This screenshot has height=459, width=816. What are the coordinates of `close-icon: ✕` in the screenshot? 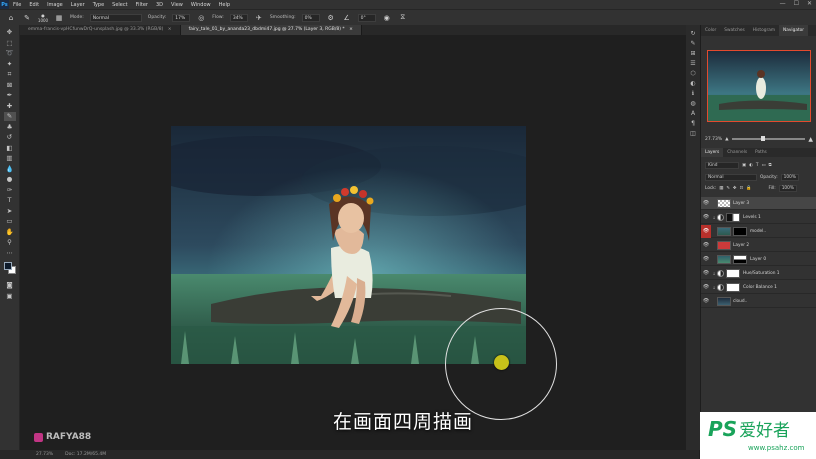 It's located at (809, 3).